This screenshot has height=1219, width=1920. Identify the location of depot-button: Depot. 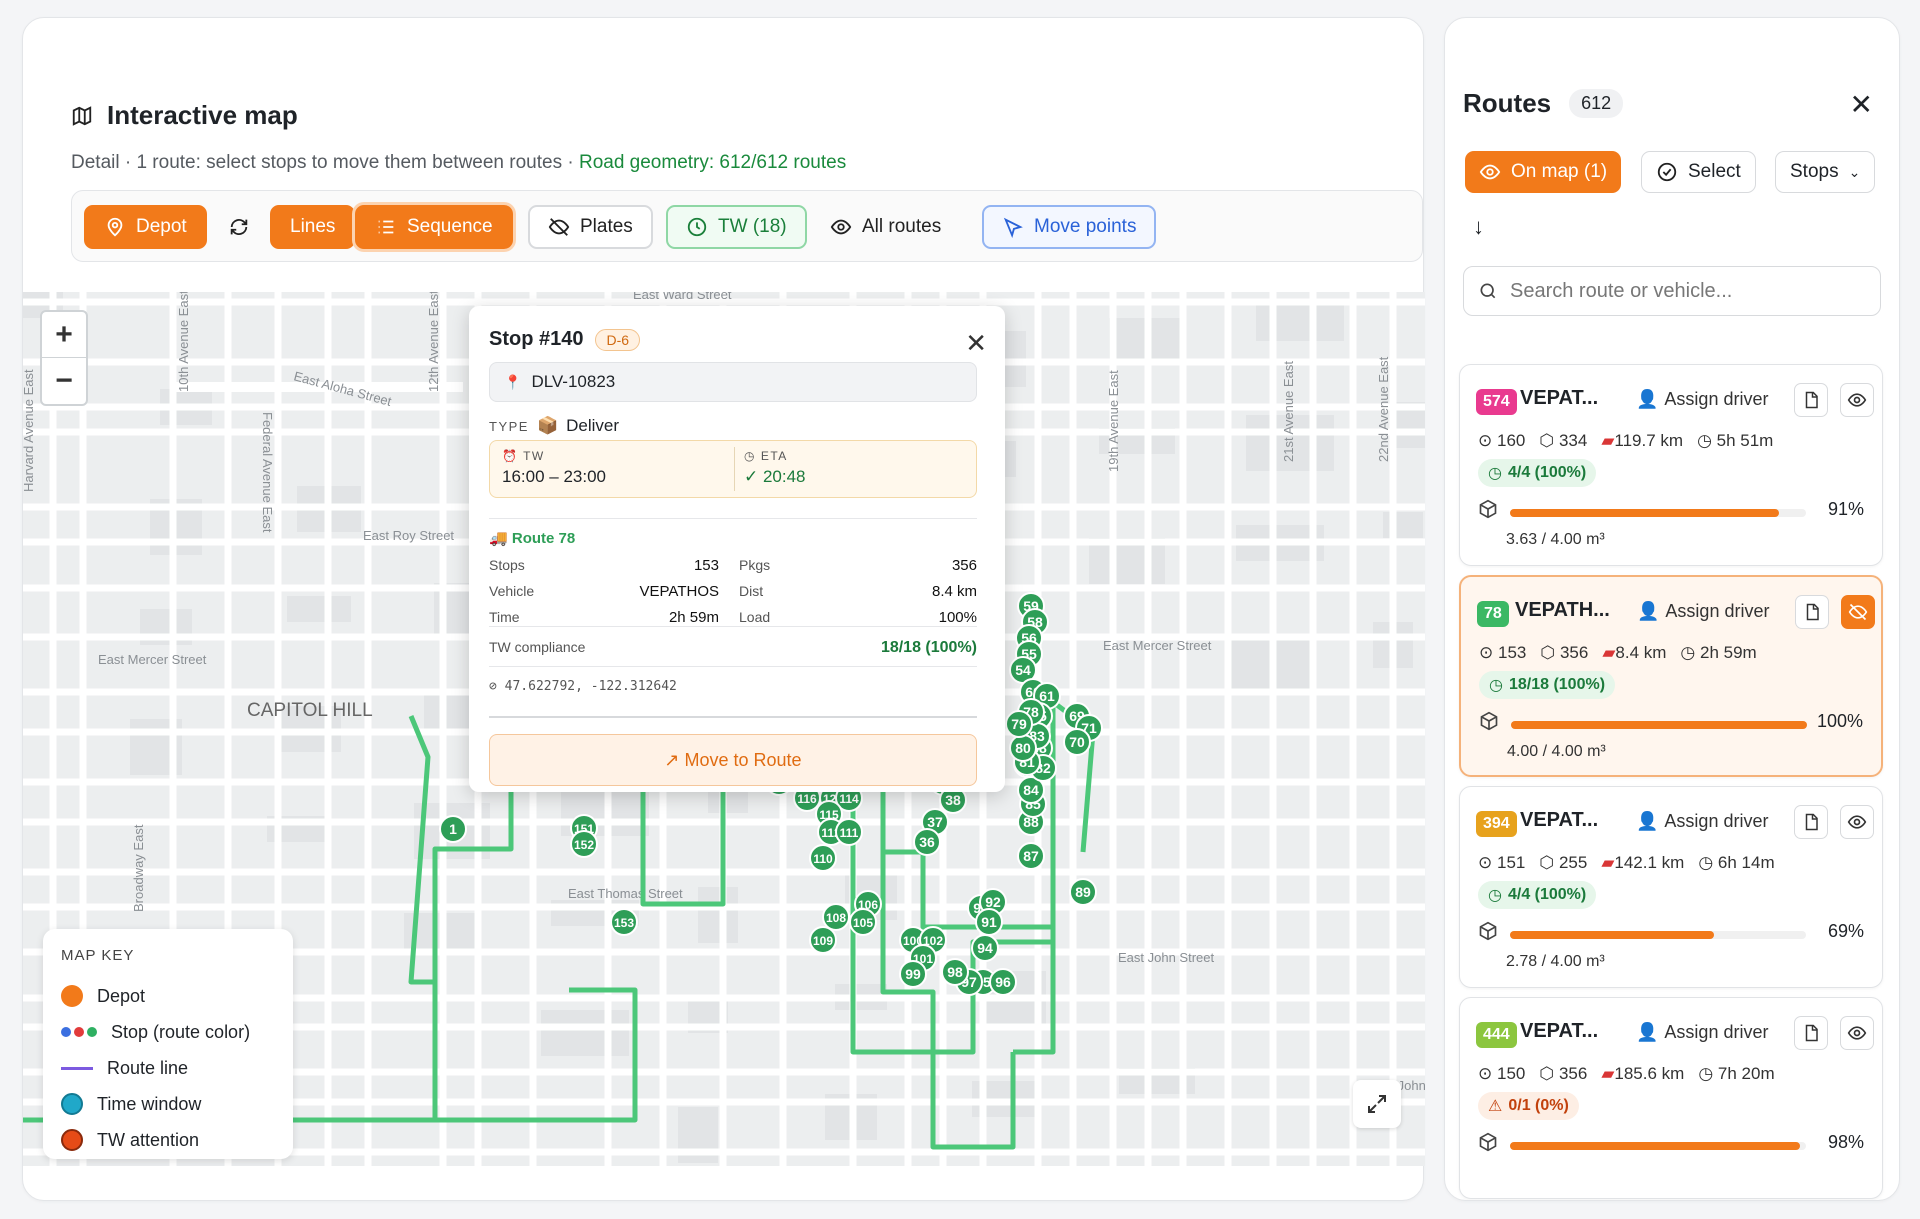
(145, 227).